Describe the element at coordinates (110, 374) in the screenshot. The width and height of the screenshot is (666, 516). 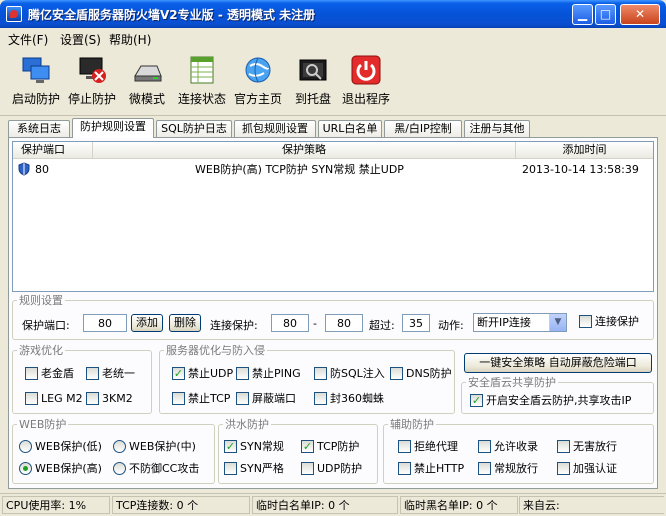
I see `game-option-old-tongyi: 老统一` at that location.